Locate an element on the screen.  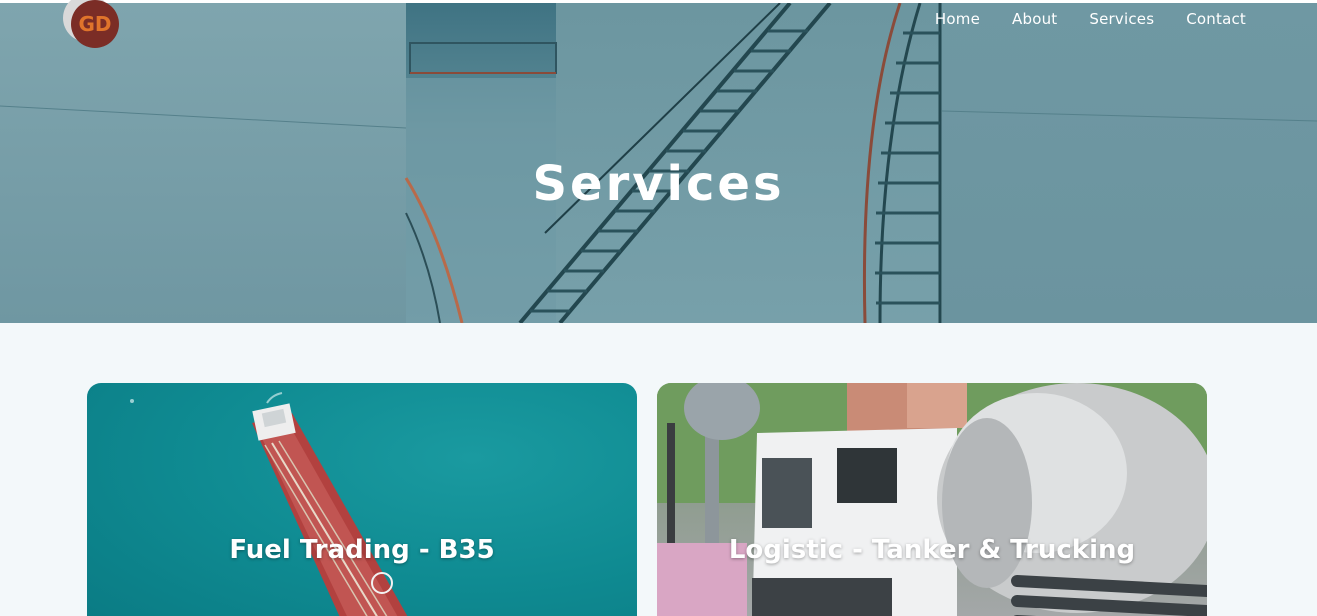
nav-about: About is located at coordinates (1034, 19).